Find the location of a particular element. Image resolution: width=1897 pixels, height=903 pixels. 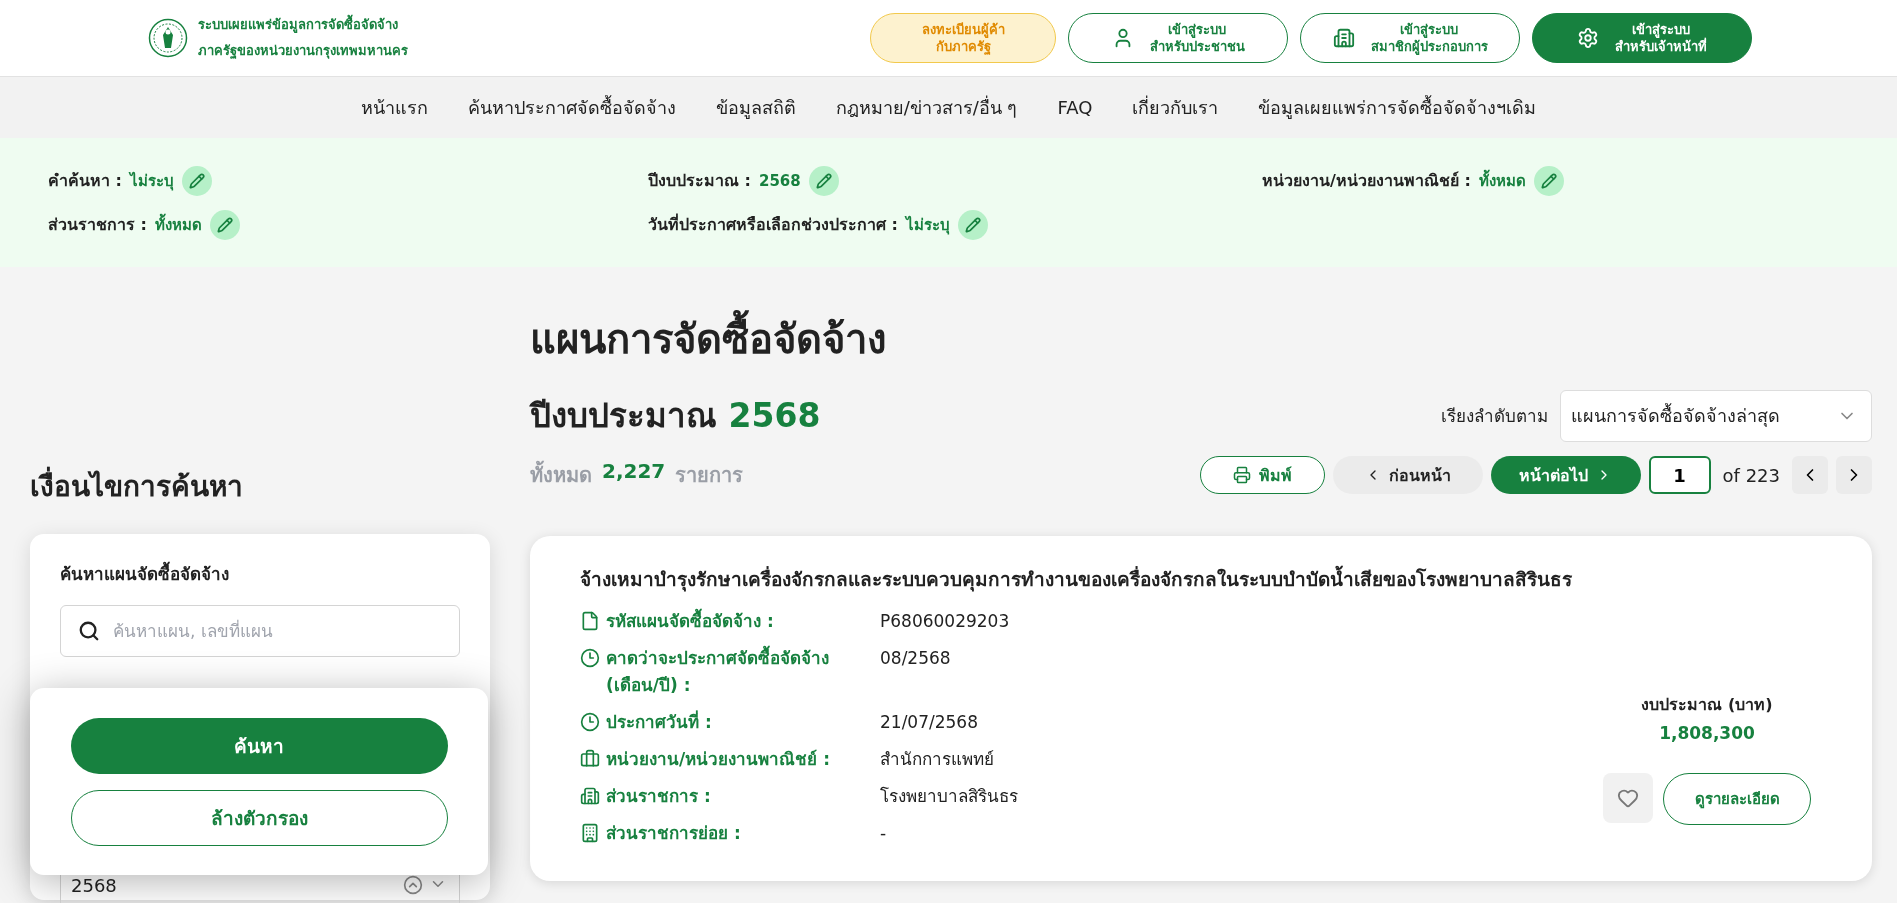

detail-label: รหัสแผนจัดซื้อจัดจ้าง : is located at coordinates (690, 621).